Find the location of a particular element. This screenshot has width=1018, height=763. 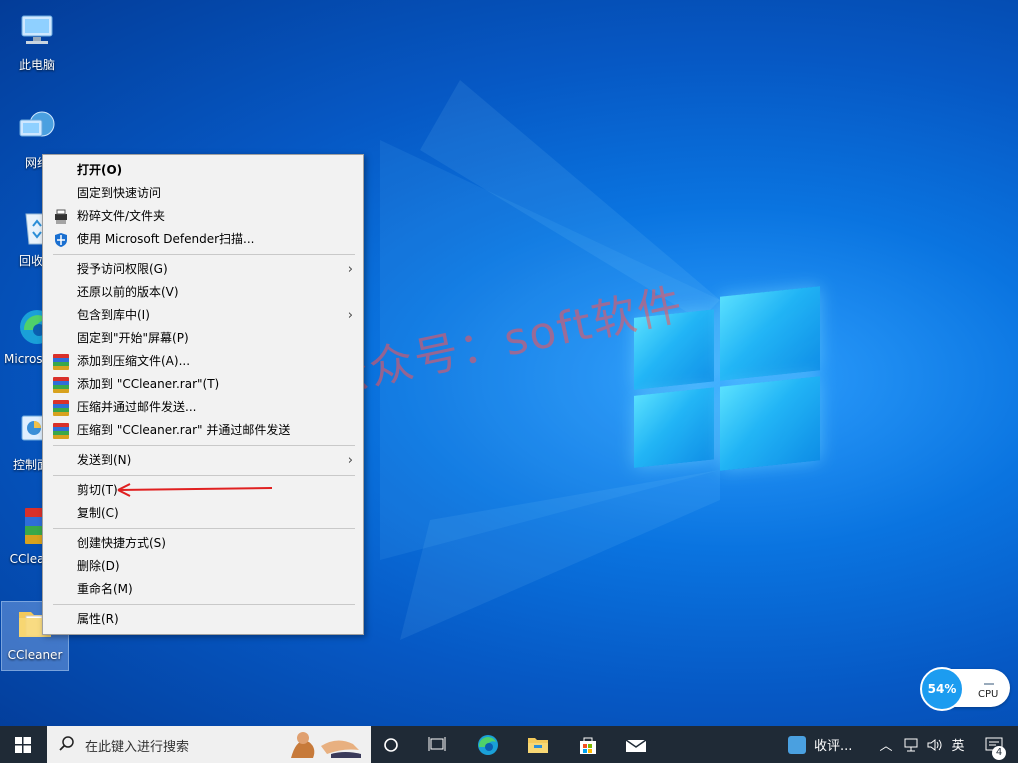

ime-indicator: 英 is located at coordinates (958, 744).